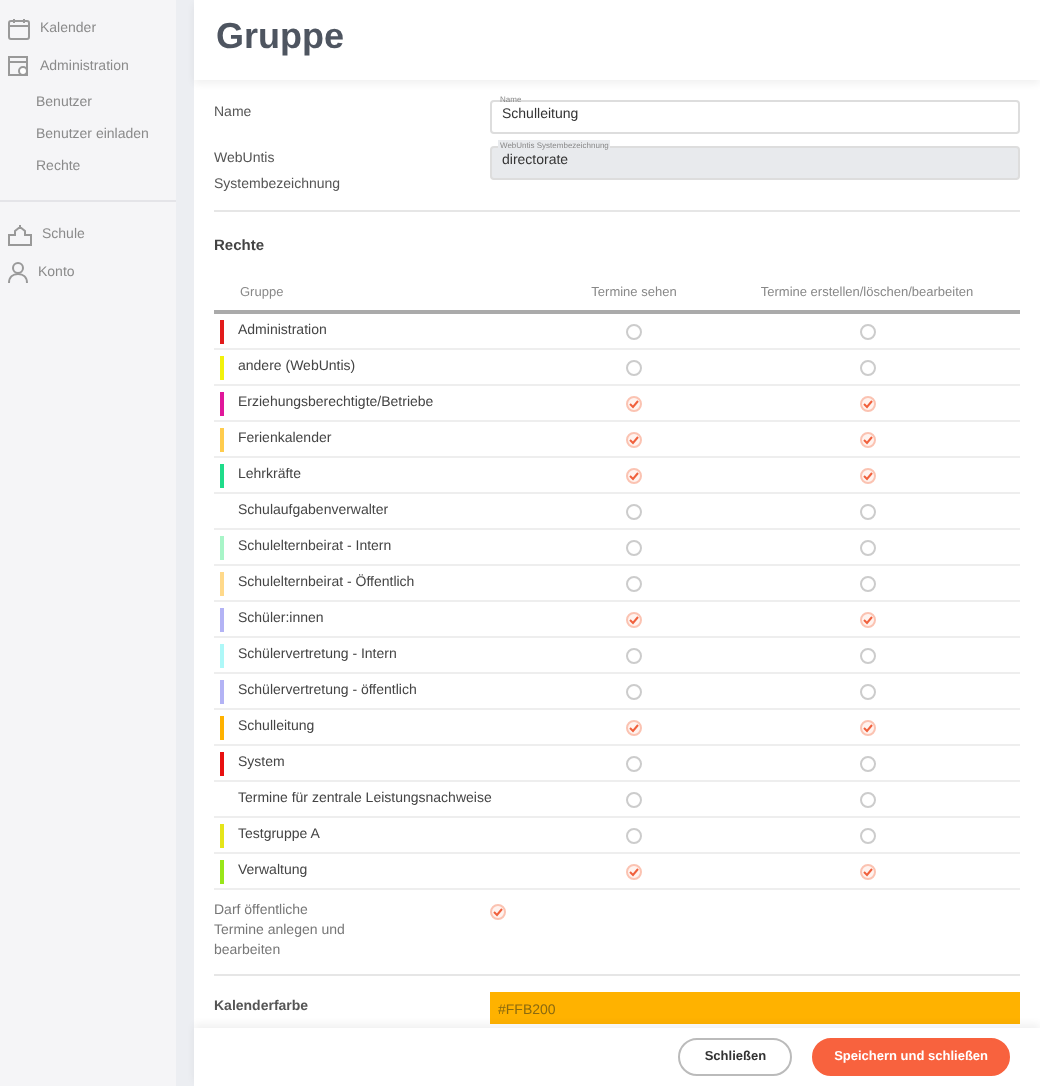 Image resolution: width=1040 pixels, height=1086 pixels. What do you see at coordinates (617, 40) in the screenshot?
I see `page-title: Gruppe` at bounding box center [617, 40].